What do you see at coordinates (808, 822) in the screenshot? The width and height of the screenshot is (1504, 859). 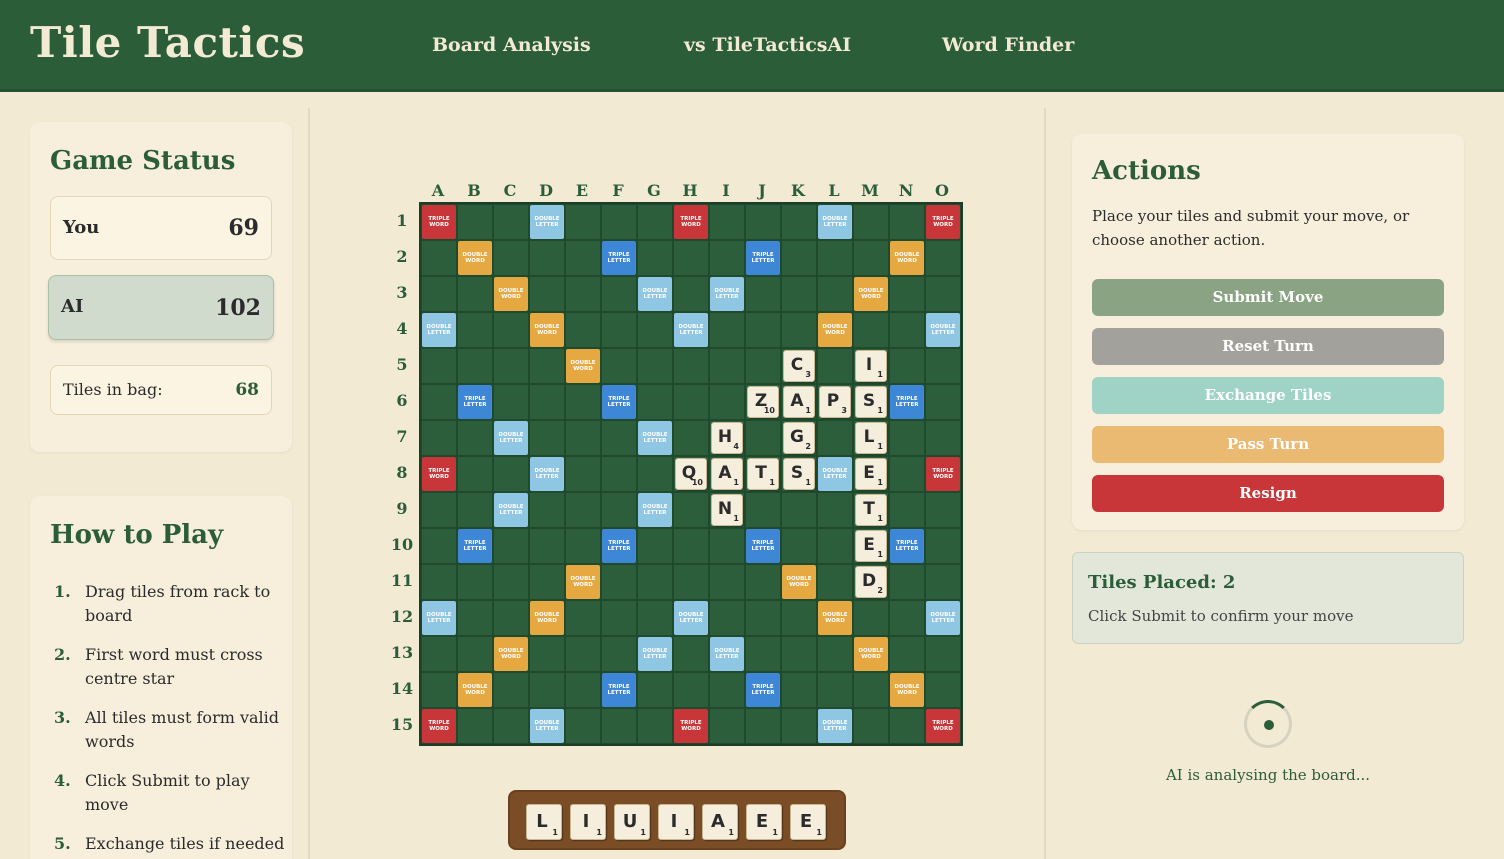 I see `rack-tile: E1` at bounding box center [808, 822].